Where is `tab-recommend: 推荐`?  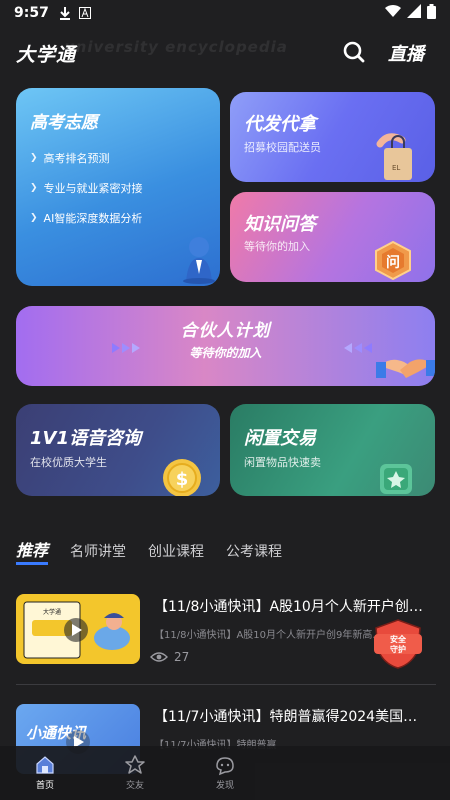 tab-recommend: 推荐 is located at coordinates (32, 551).